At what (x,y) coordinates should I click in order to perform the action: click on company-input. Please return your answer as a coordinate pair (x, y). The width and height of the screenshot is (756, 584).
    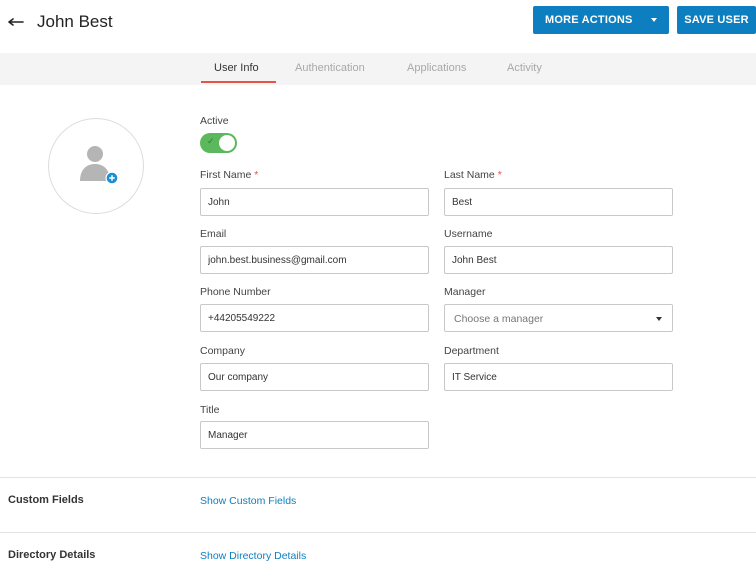
    Looking at the image, I should click on (314, 377).